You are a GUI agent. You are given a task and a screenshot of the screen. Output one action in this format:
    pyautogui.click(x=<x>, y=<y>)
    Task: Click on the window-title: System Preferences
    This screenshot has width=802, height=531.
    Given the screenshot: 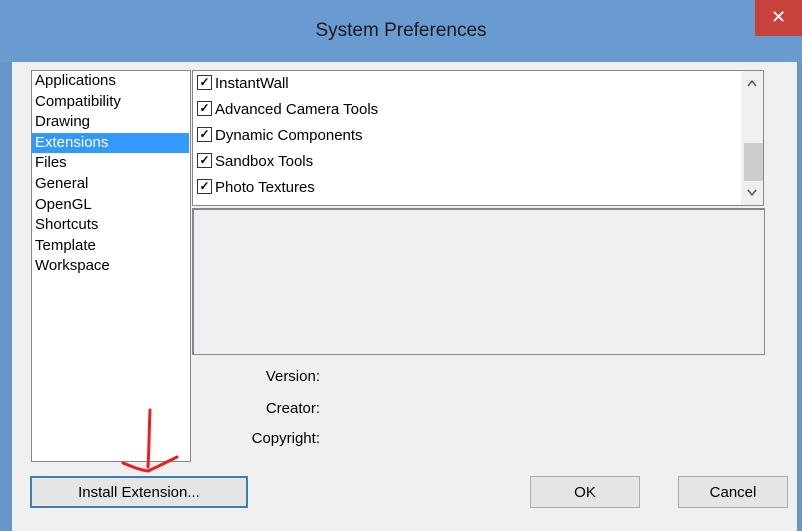 What is the action you would take?
    pyautogui.click(x=401, y=30)
    